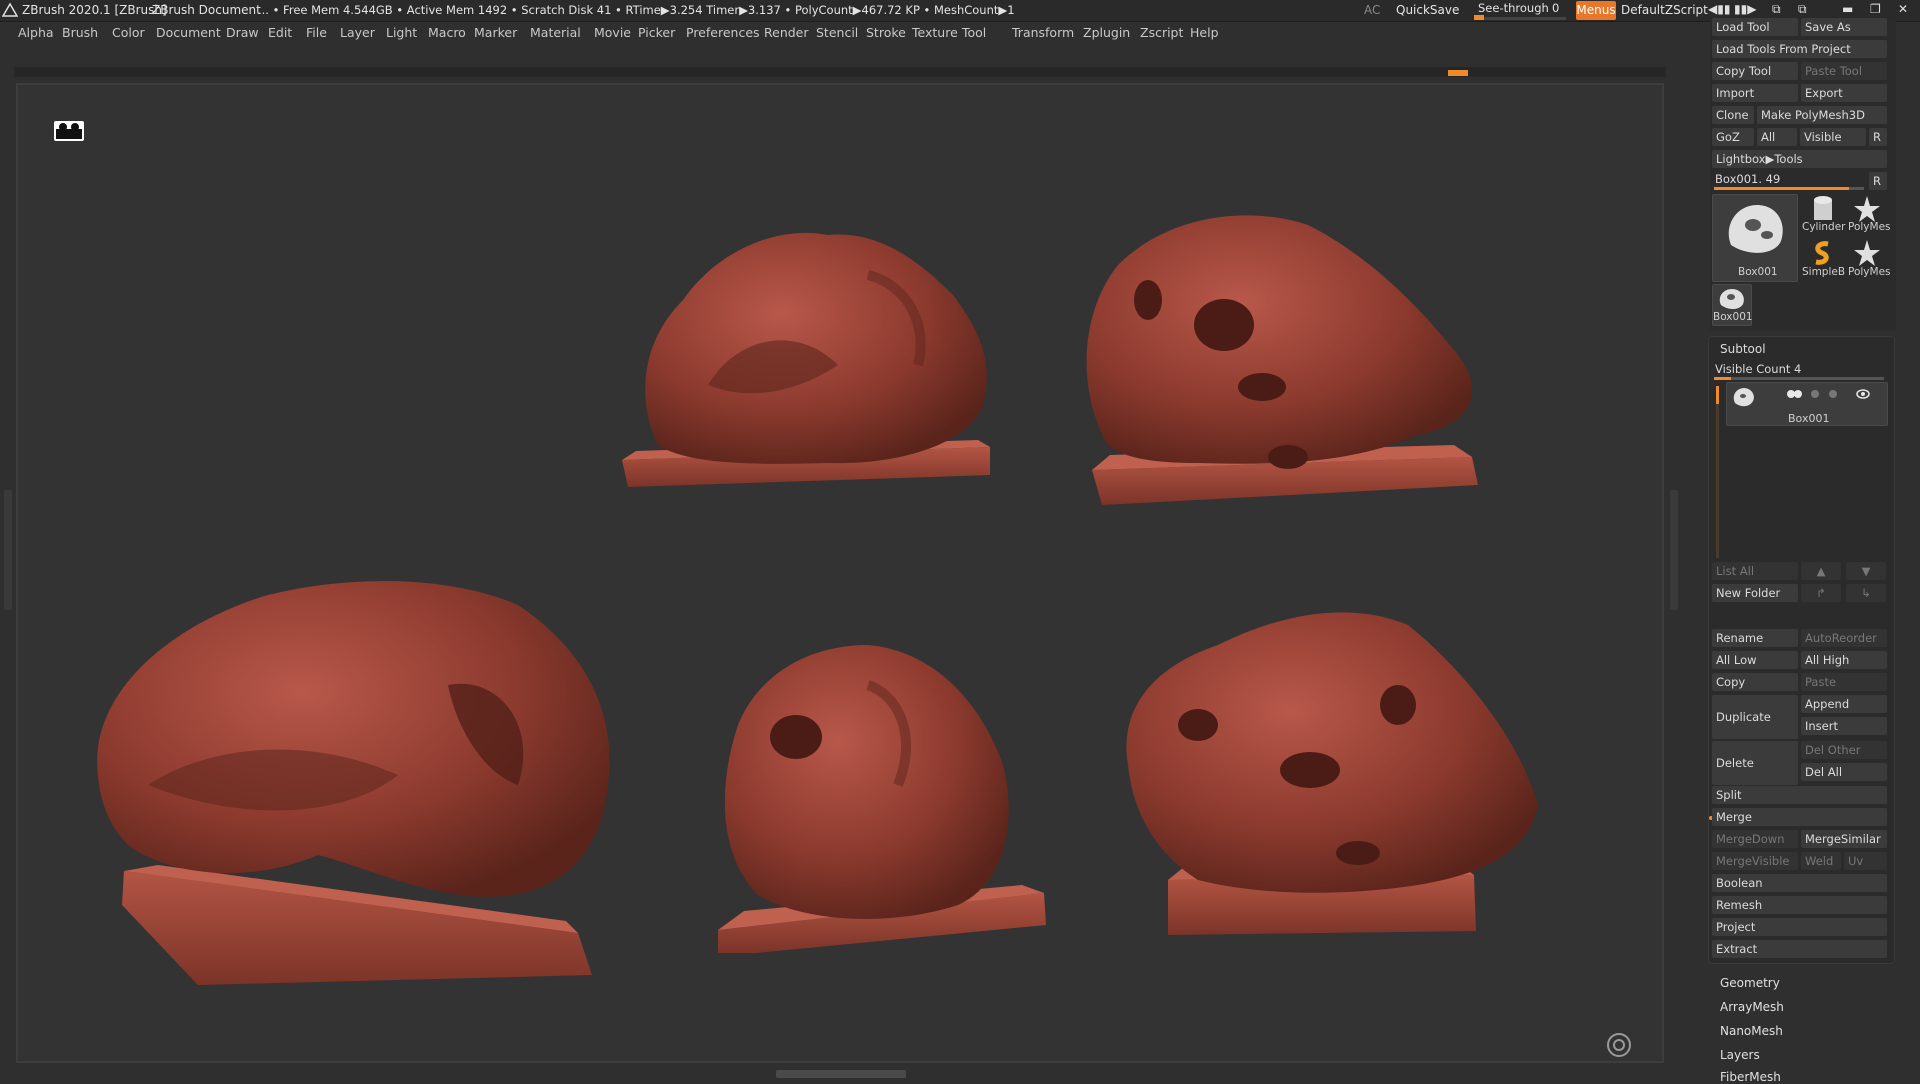 This screenshot has height=1084, width=1920. Describe the element at coordinates (1822, 115) in the screenshot. I see `make-polymesh3d-button: Make PolyMesh3D` at that location.